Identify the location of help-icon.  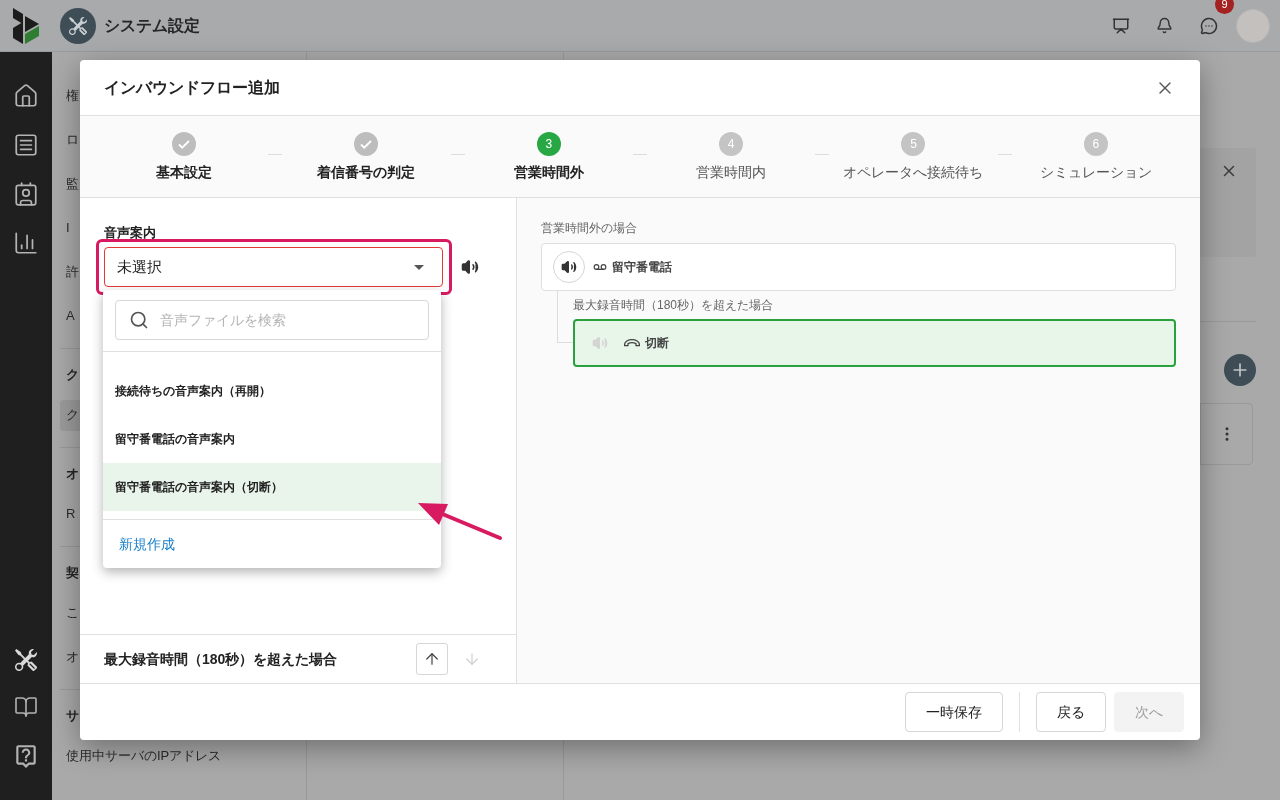
(26, 756).